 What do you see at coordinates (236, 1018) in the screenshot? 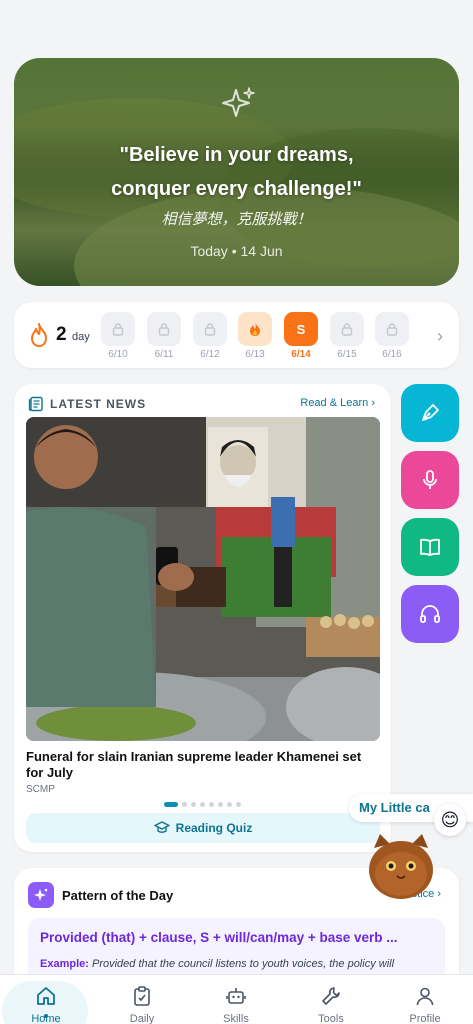
I see `nav-skills-label: Skills` at bounding box center [236, 1018].